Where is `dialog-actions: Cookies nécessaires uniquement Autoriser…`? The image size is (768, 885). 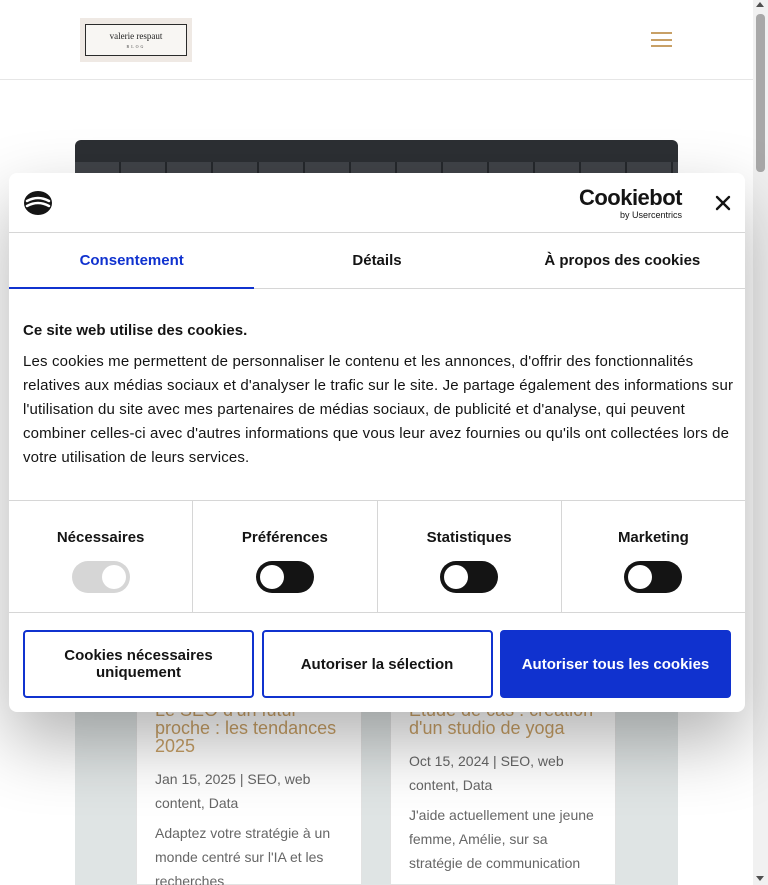
dialog-actions: Cookies nécessaires uniquement Autoriser… is located at coordinates (377, 664).